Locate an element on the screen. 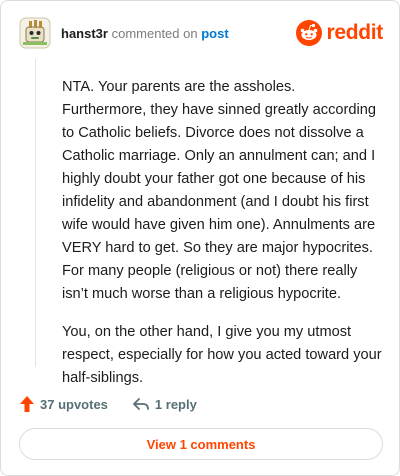 The width and height of the screenshot is (400, 476). upvote-button: 37 upvotes is located at coordinates (63, 404).